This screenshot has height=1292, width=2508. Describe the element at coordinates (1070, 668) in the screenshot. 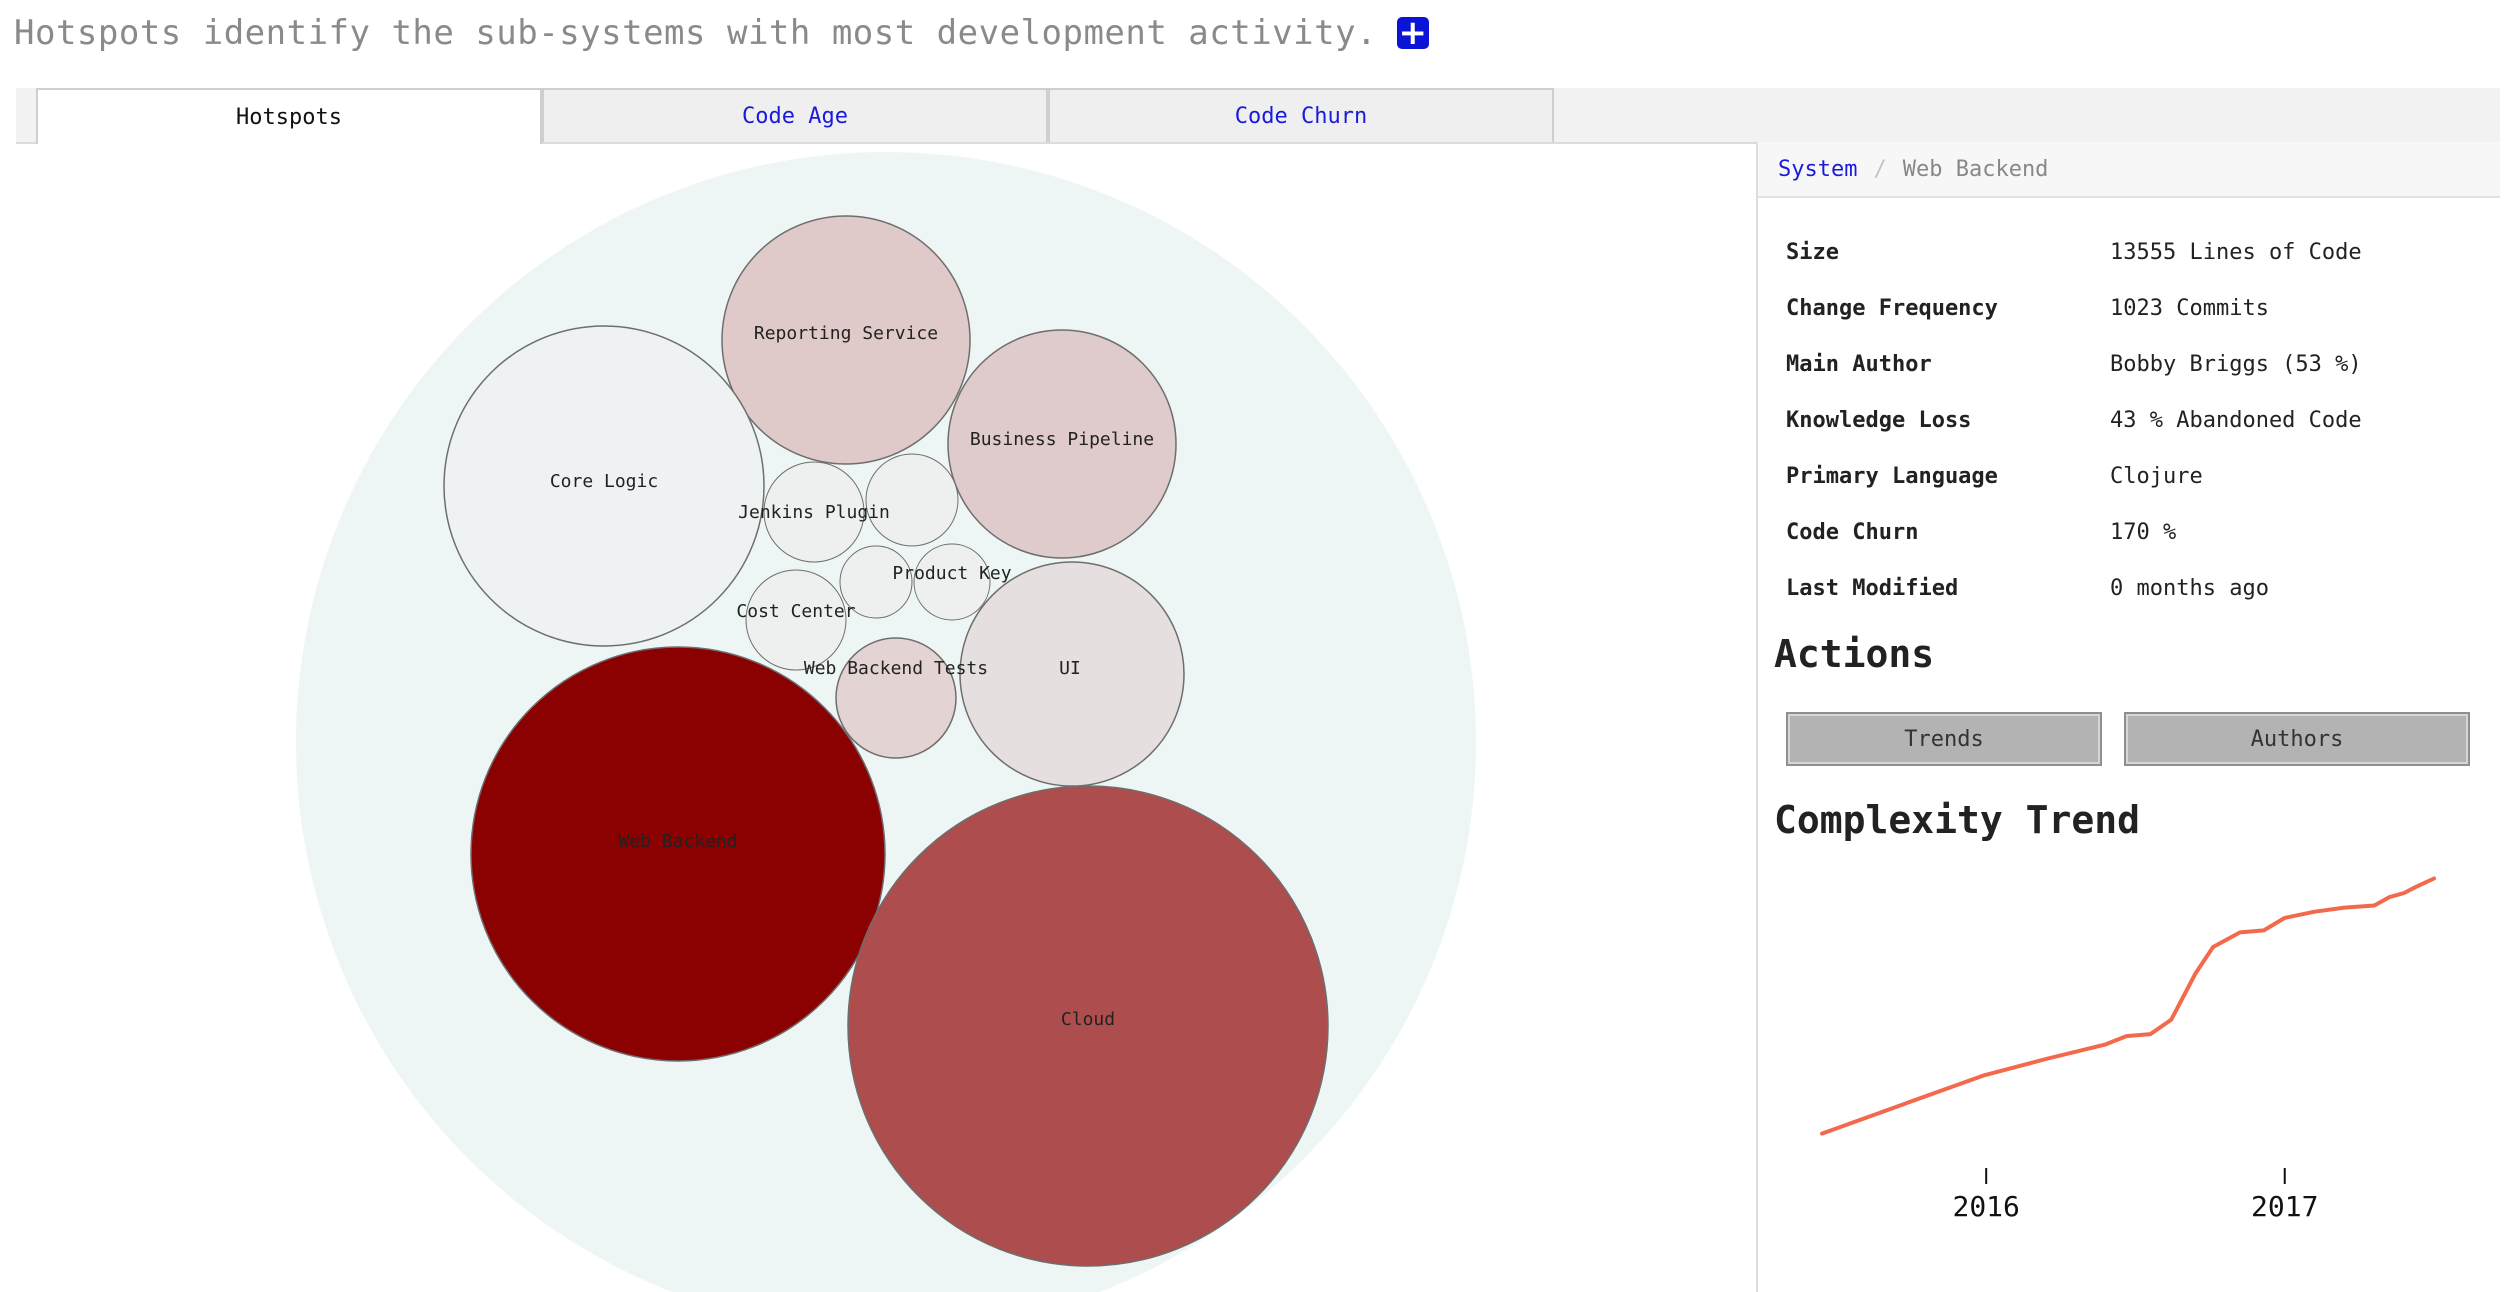

I see `bubble-label-ui: UI` at that location.